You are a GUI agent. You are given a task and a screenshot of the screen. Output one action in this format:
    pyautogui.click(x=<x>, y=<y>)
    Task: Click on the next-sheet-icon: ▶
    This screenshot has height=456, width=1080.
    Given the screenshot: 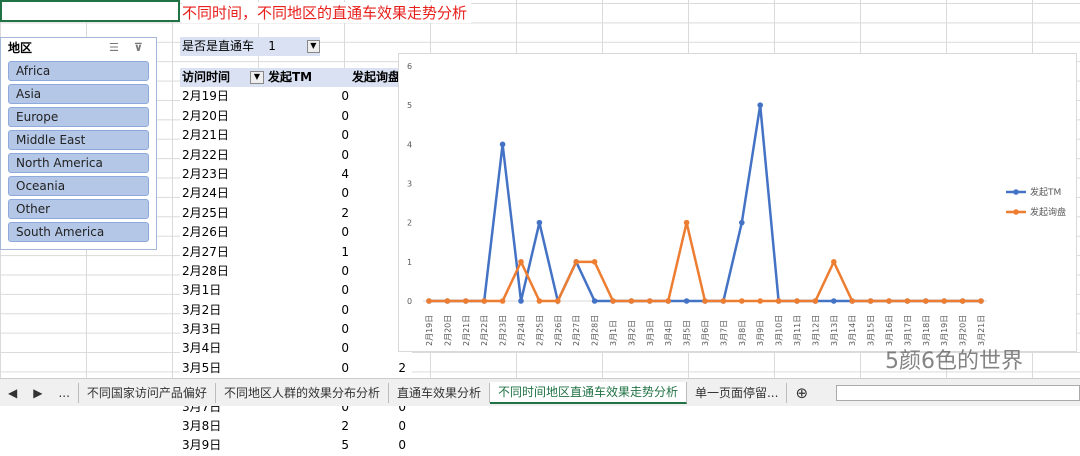 What is the action you would take?
    pyautogui.click(x=37, y=393)
    